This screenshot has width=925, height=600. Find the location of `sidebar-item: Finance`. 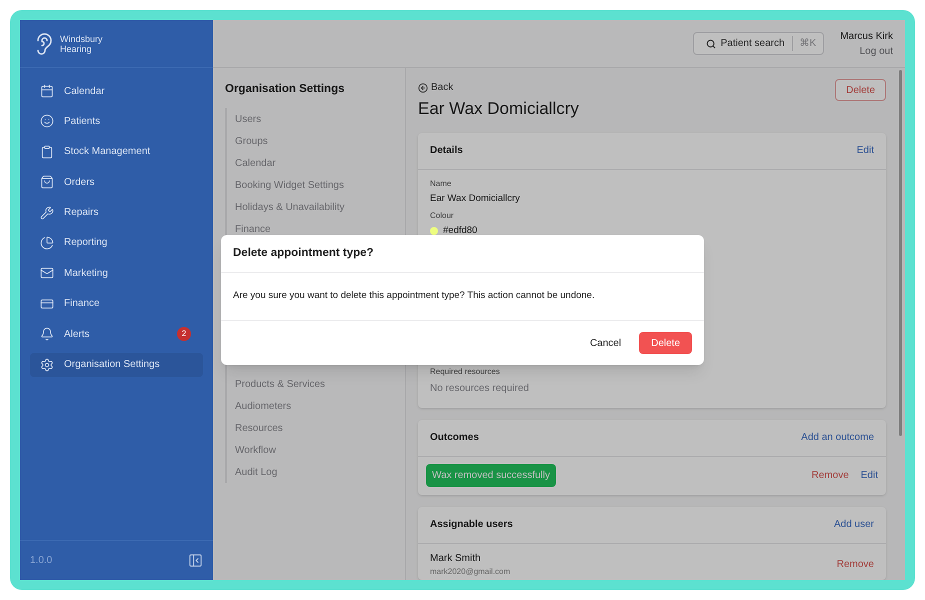

sidebar-item: Finance is located at coordinates (116, 304).